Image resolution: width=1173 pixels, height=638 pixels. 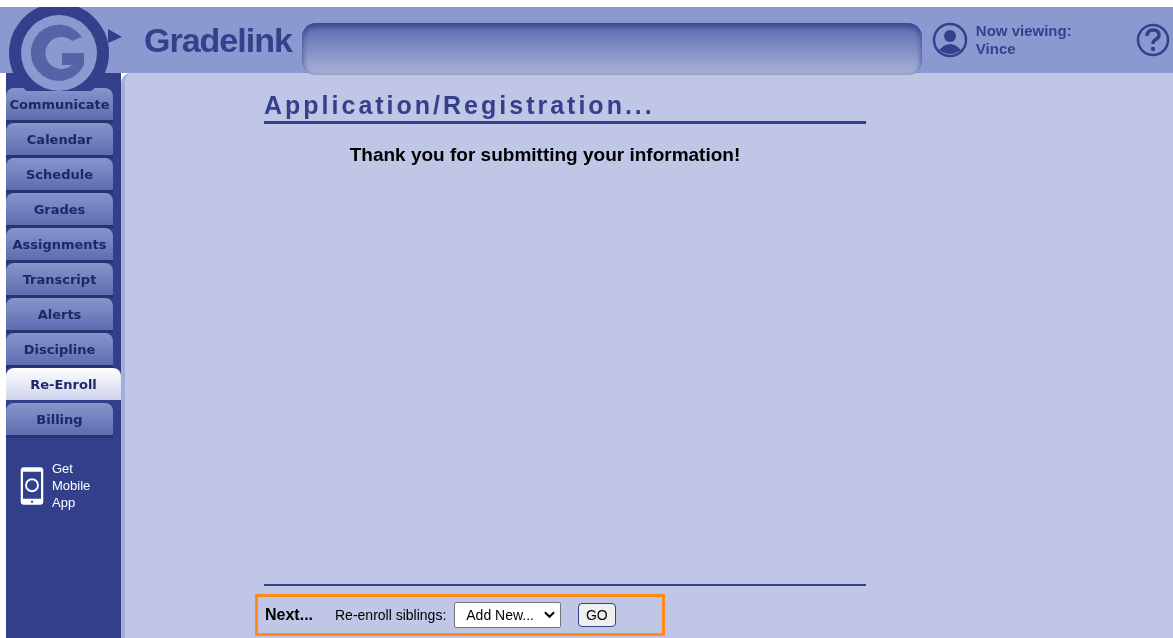 I want to click on siblings-label: Re-enroll siblings:, so click(x=391, y=615).